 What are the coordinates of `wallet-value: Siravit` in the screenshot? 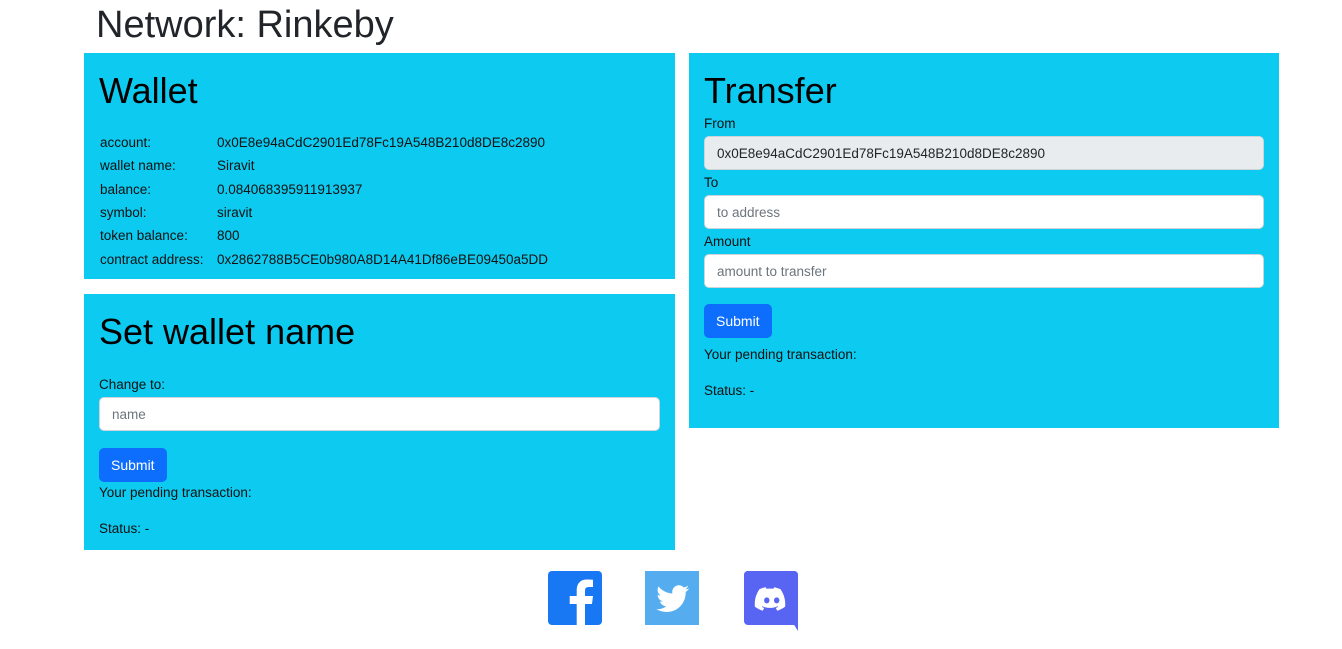 It's located at (236, 166).